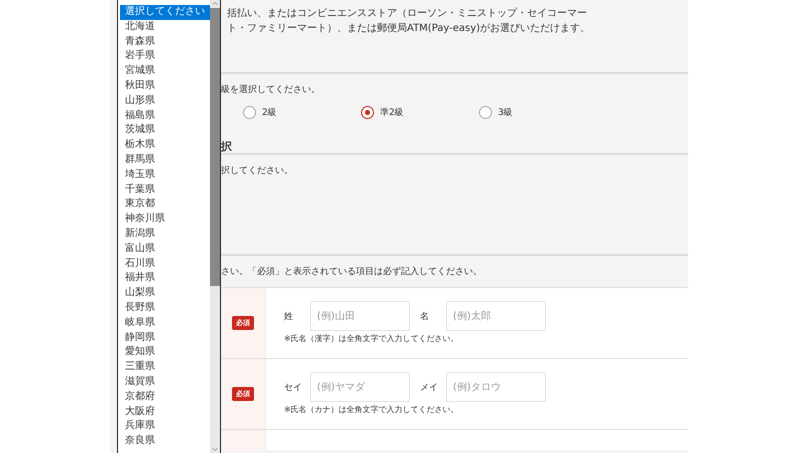 The width and height of the screenshot is (800, 453). I want to click on dropdown-option: 三重県, so click(165, 367).